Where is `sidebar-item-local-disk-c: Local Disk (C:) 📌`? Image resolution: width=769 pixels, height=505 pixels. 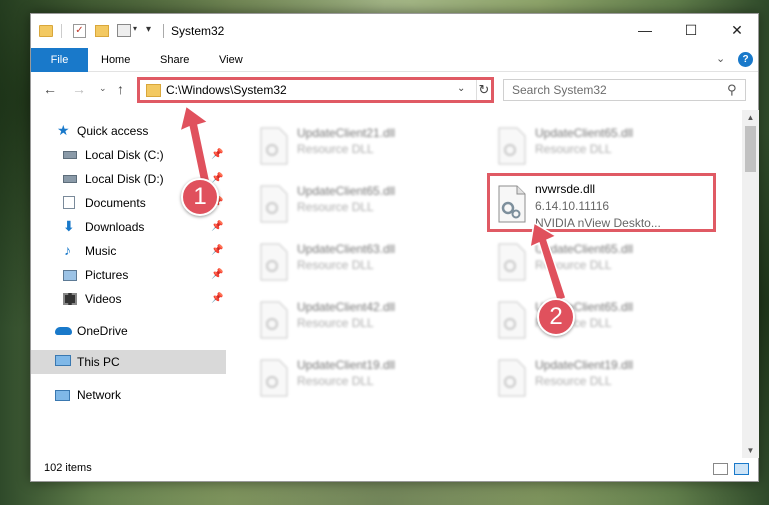
sidebar-item-local-disk-c: Local Disk (C:) 📌 is located at coordinates (128, 155).